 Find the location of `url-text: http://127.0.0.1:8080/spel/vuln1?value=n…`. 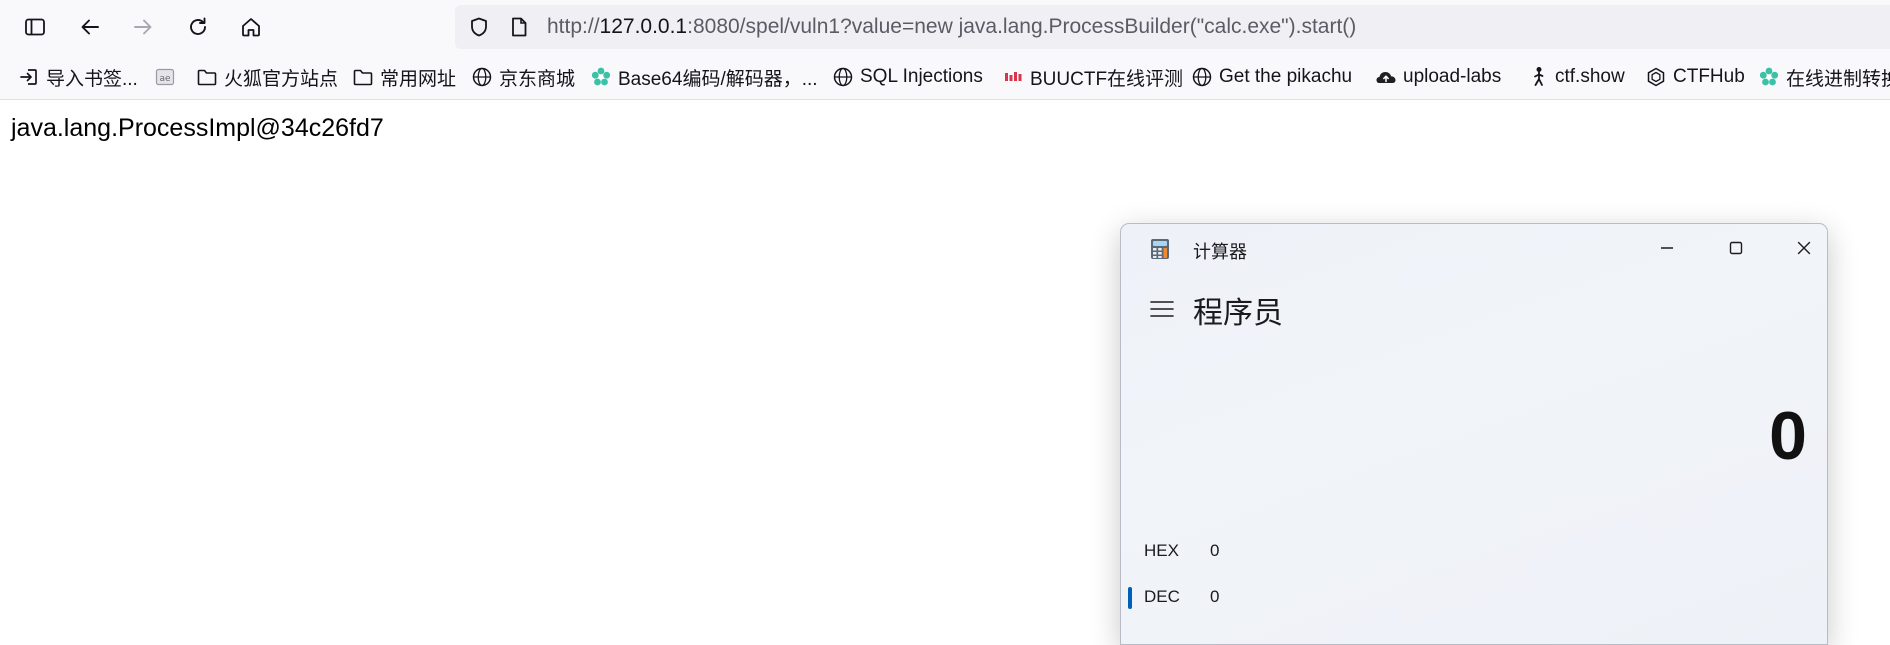

url-text: http://127.0.0.1:8080/spel/vuln1?value=n… is located at coordinates (951, 27).